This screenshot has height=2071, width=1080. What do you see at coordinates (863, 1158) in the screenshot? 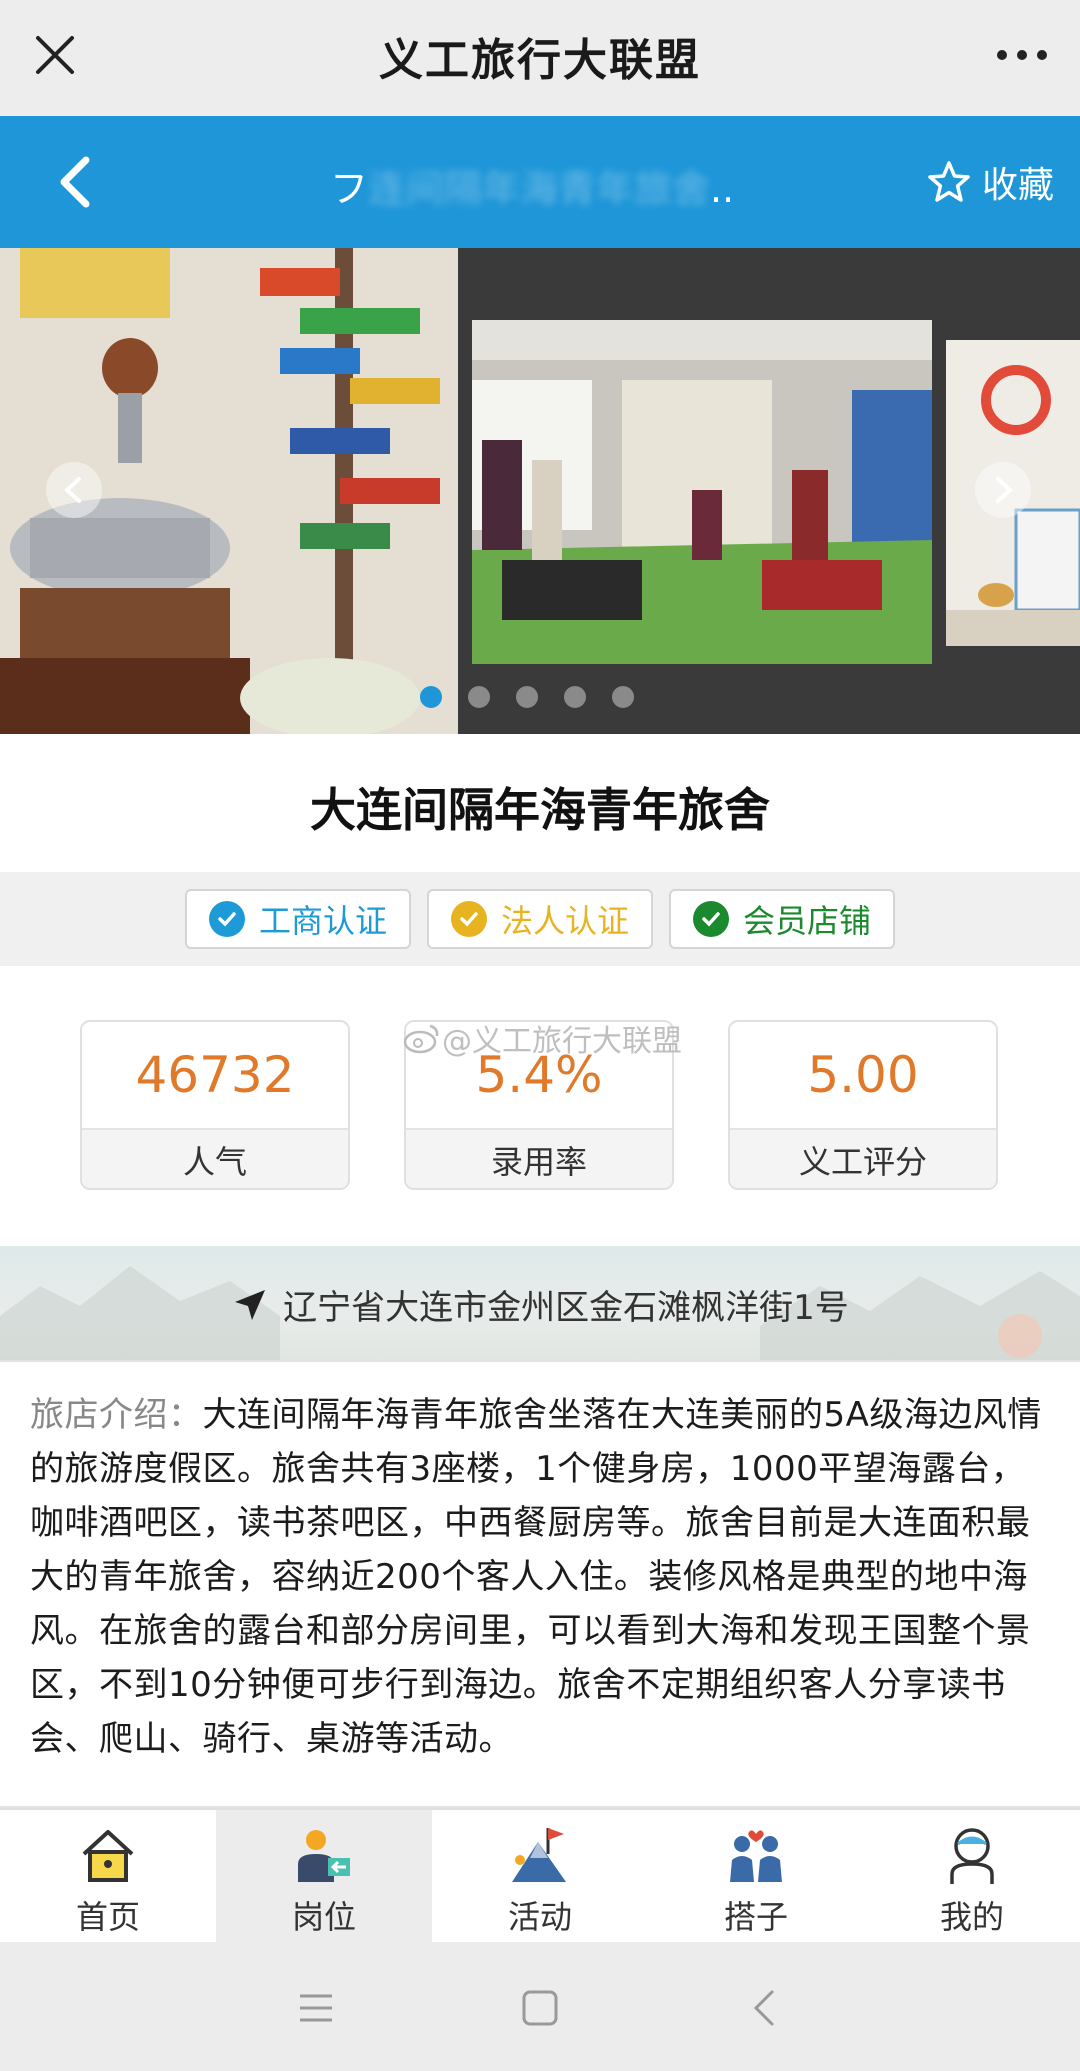
I see `stat-label: 义工评分` at bounding box center [863, 1158].